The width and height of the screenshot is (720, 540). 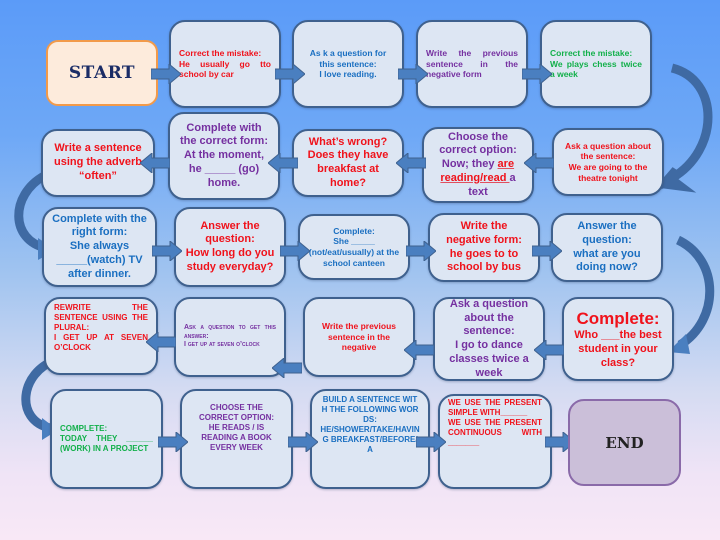 I want to click on card-body: what are you doing now?, so click(x=607, y=260).